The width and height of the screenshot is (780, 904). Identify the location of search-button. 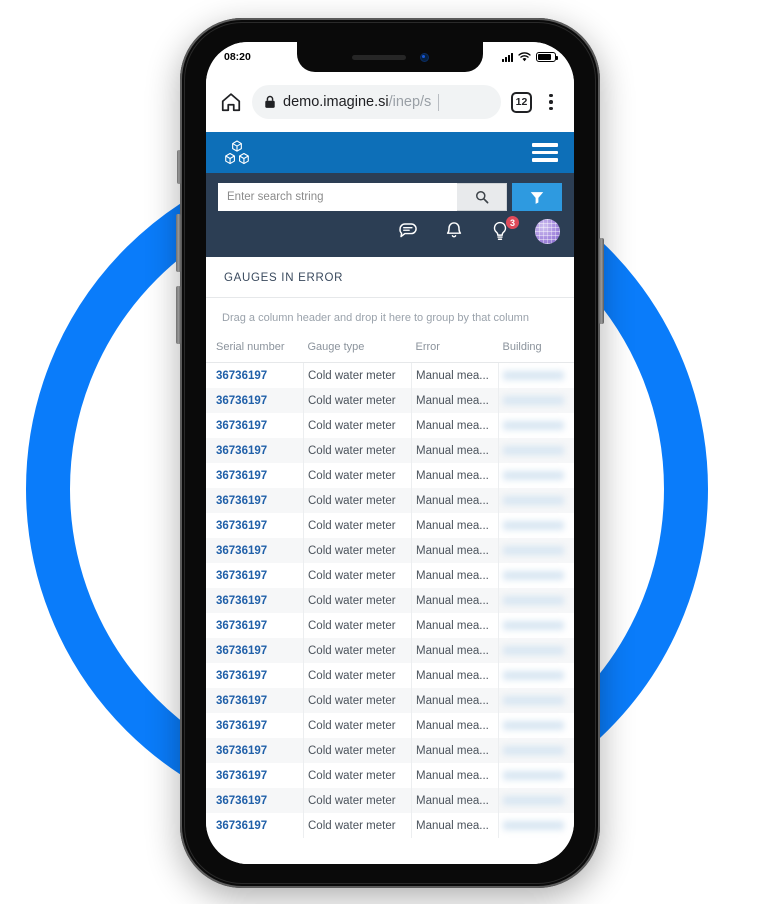
(482, 197).